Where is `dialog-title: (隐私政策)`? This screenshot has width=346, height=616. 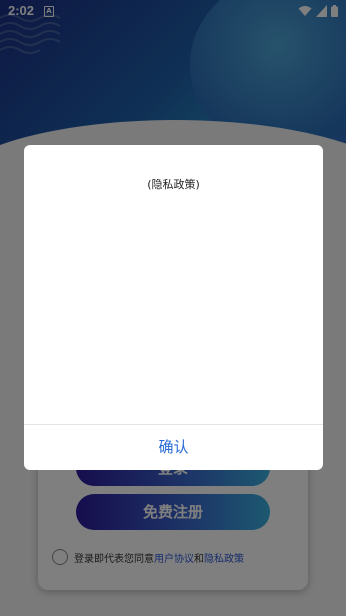
dialog-title: (隐私政策) is located at coordinates (173, 184).